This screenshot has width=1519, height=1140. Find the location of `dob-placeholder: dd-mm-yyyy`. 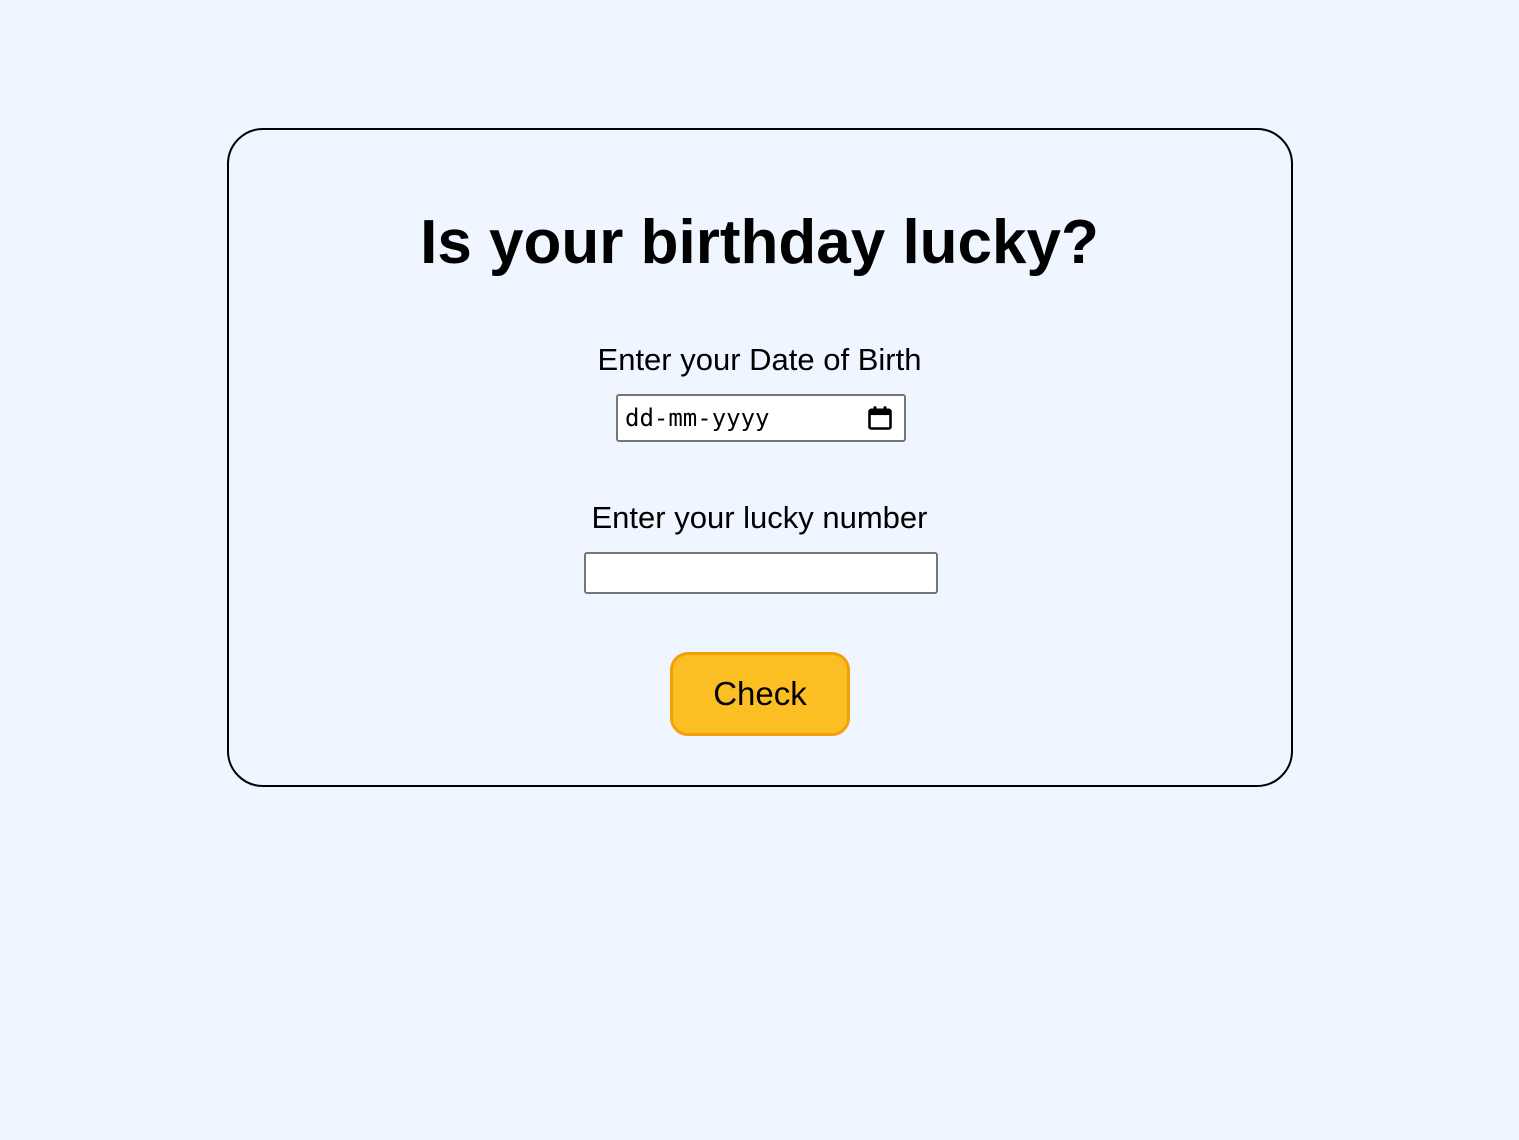

dob-placeholder: dd-mm-yyyy is located at coordinates (697, 418).